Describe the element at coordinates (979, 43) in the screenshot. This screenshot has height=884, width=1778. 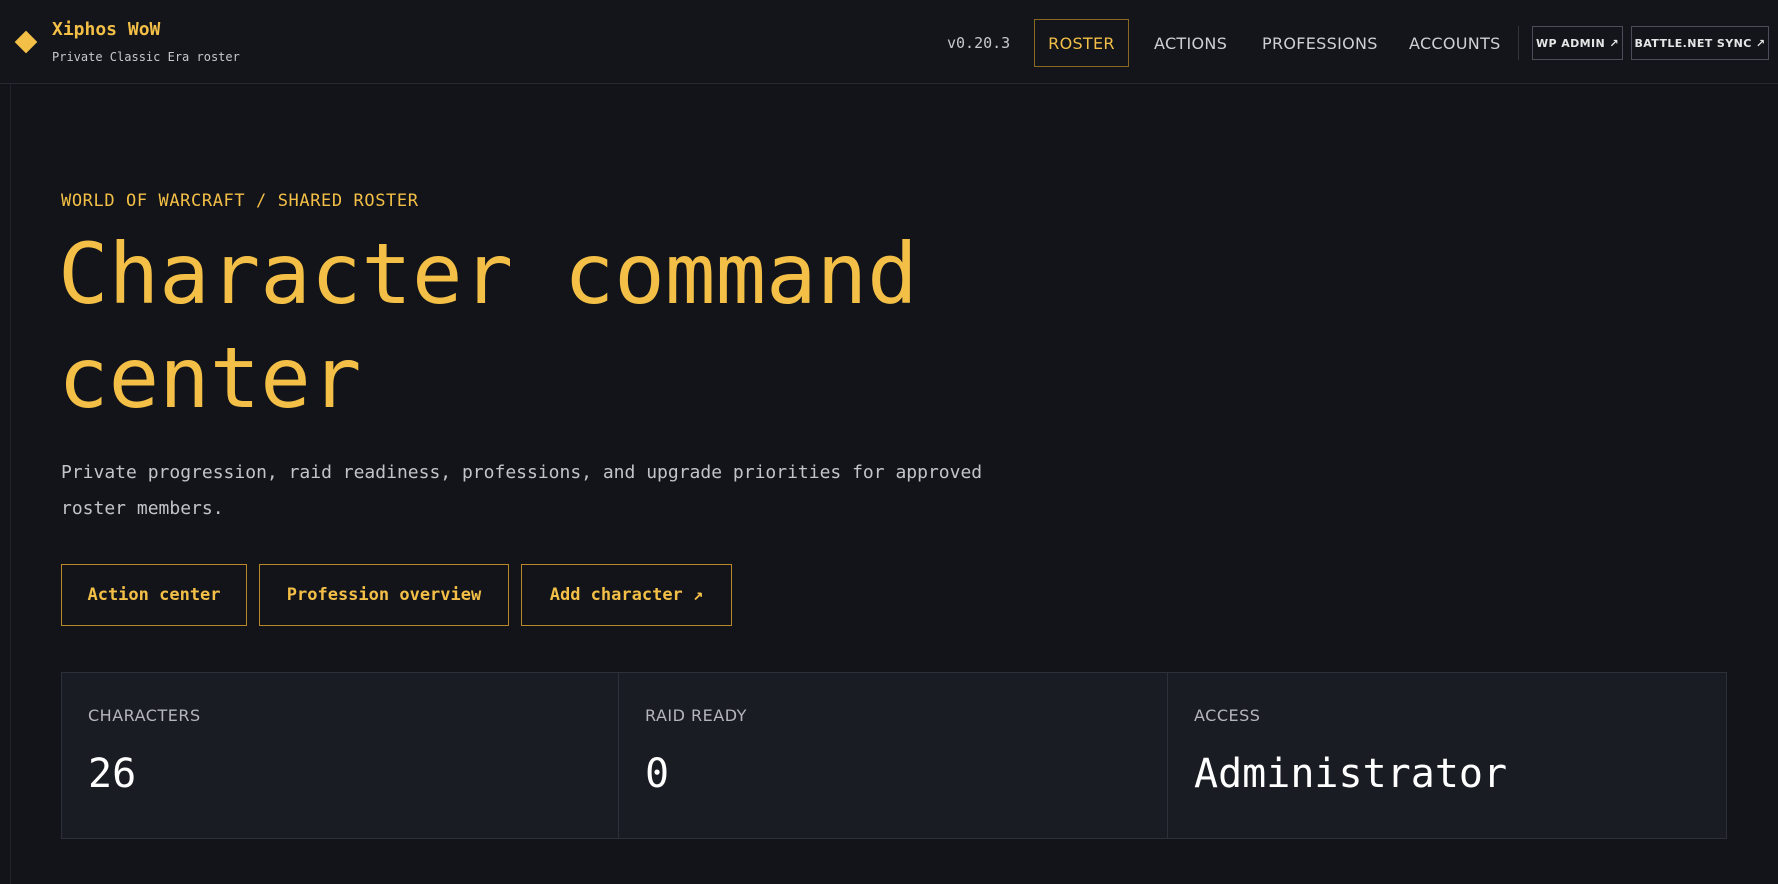
I see `version-label: v0.20.3` at that location.